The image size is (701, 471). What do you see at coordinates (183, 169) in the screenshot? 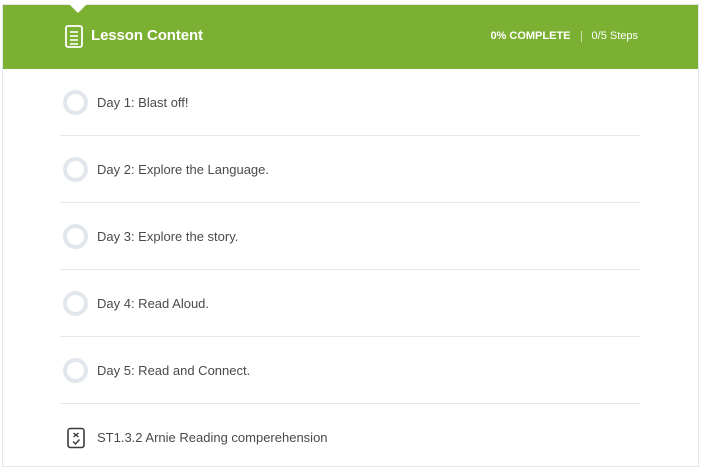
I see `lesson-item-label: Day 2: Explore the Language.` at bounding box center [183, 169].